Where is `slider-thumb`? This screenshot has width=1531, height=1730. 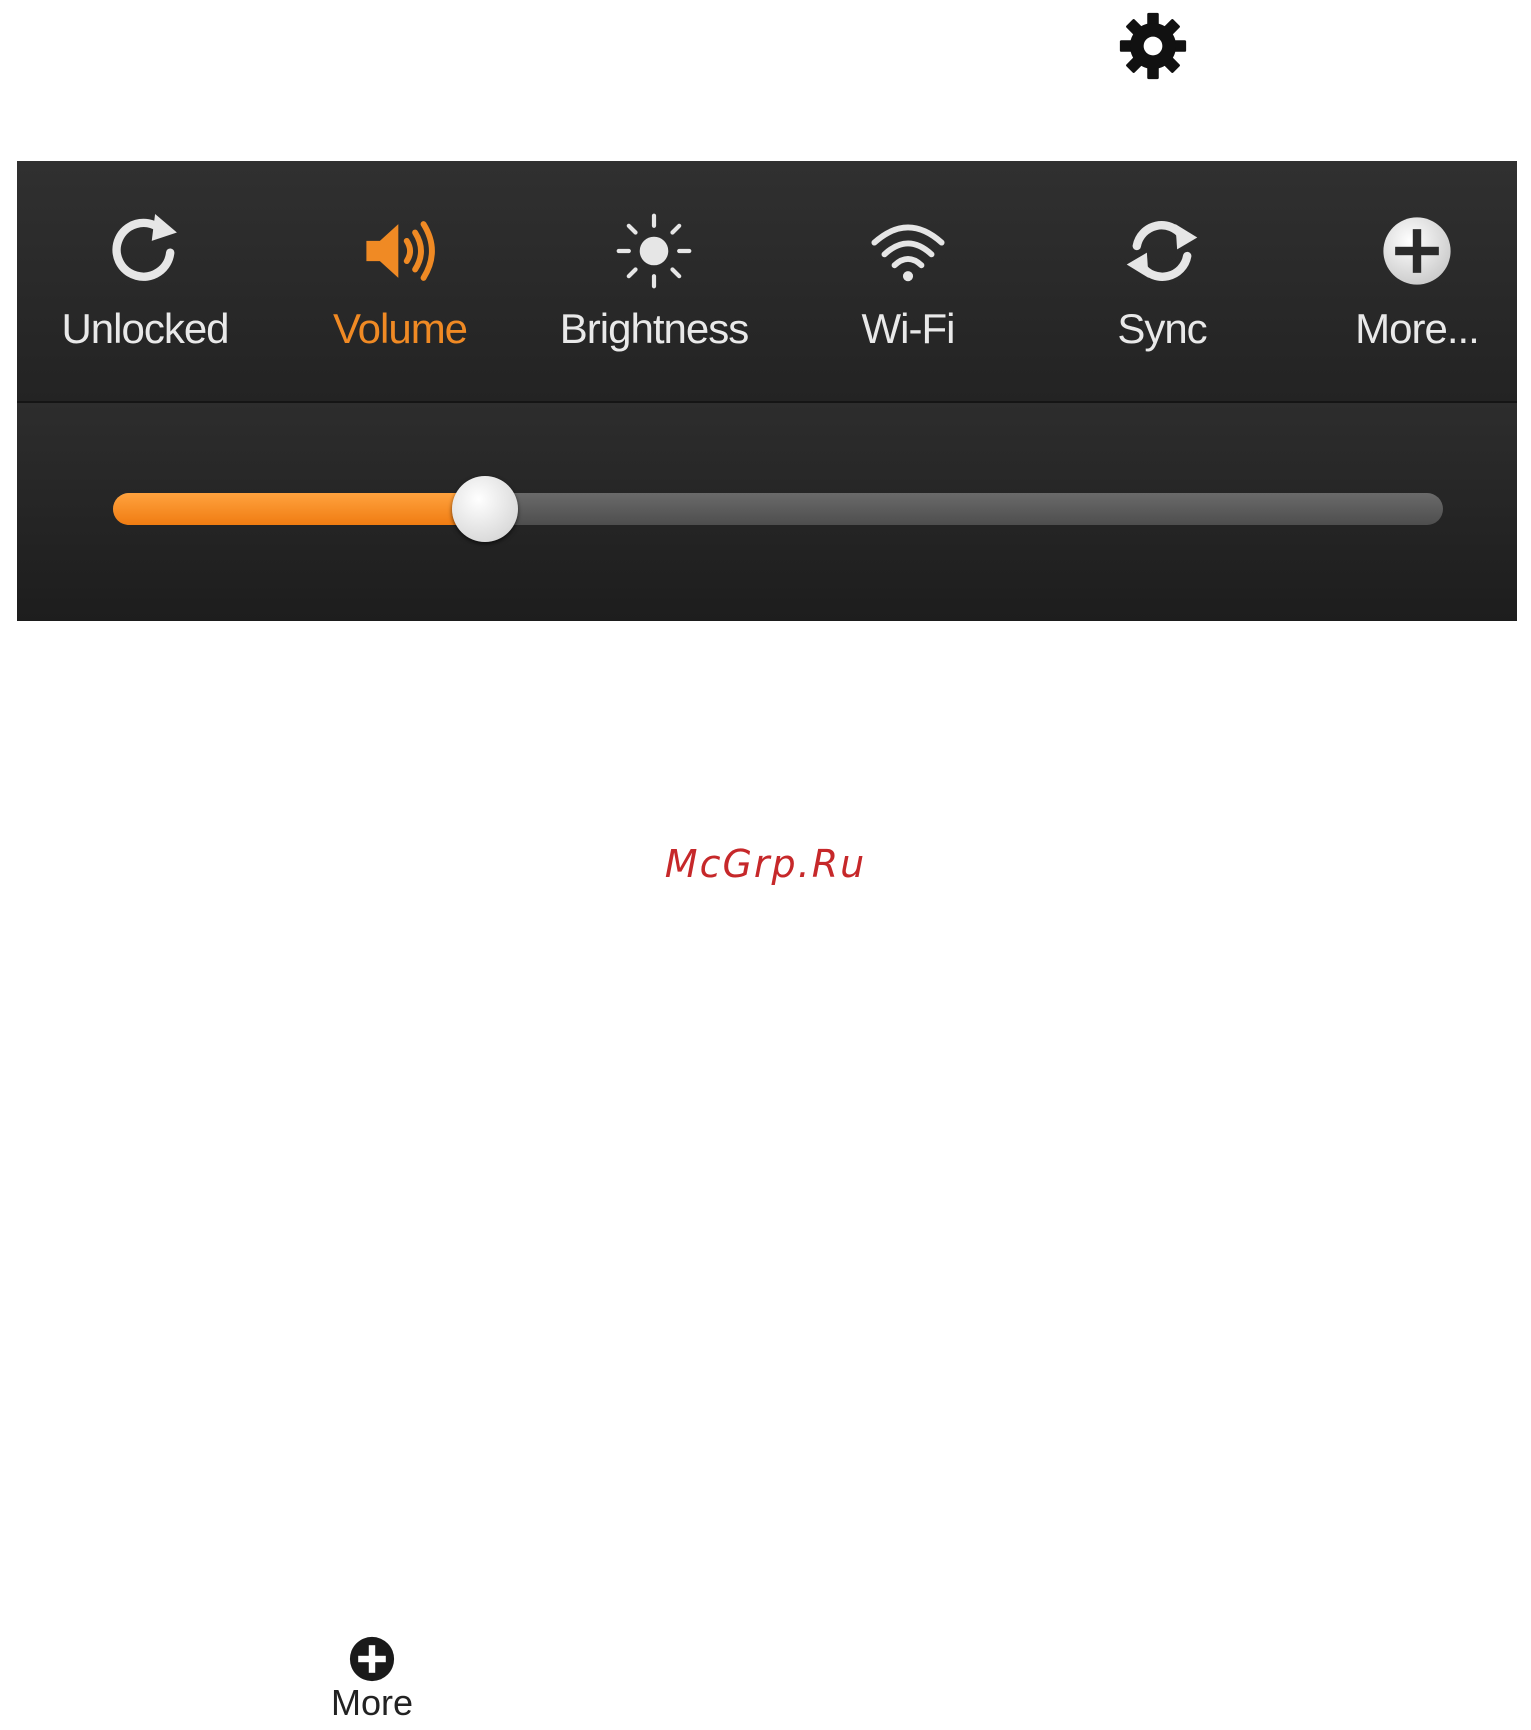 slider-thumb is located at coordinates (485, 509).